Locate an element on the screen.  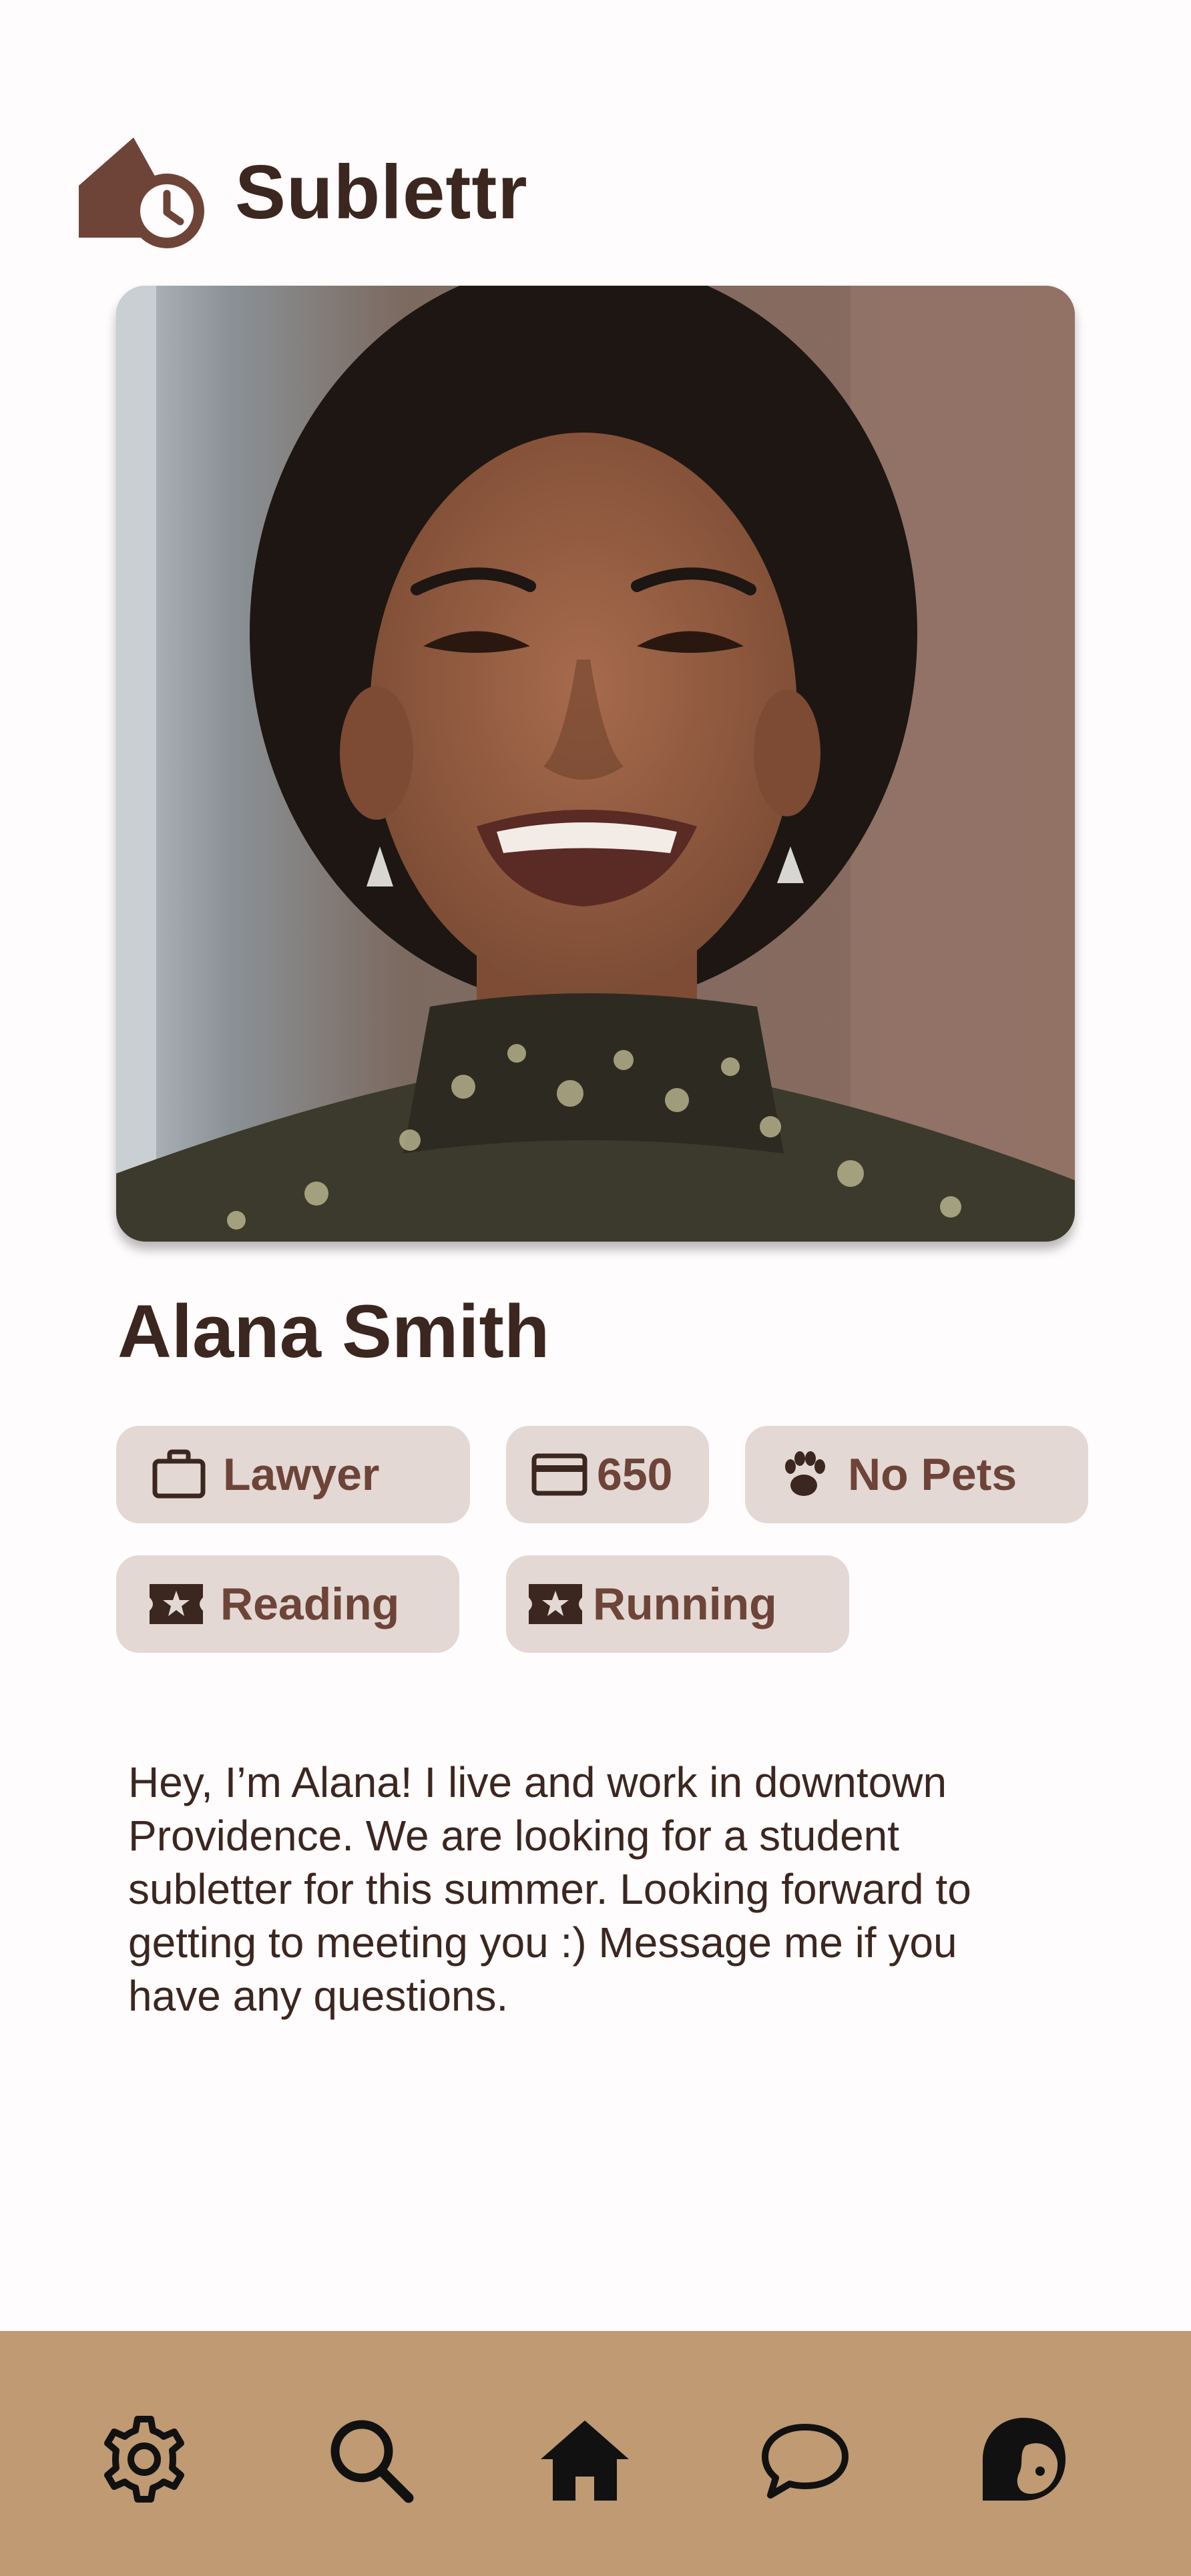
tag-occupation: Lawyer is located at coordinates (293, 1474).